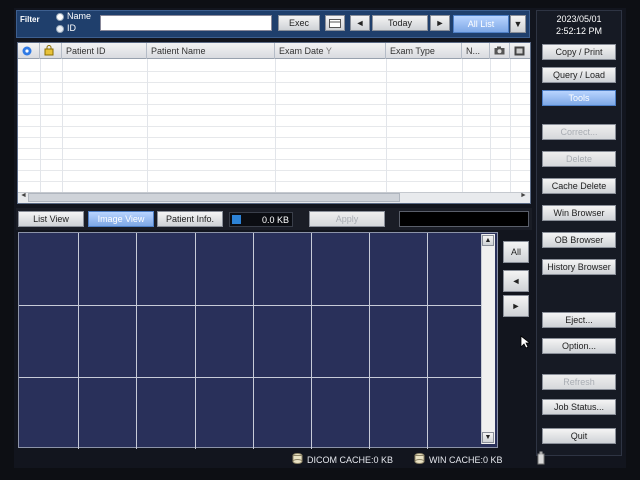 This screenshot has width=640, height=480. I want to click on delete-button: Delete, so click(579, 159).